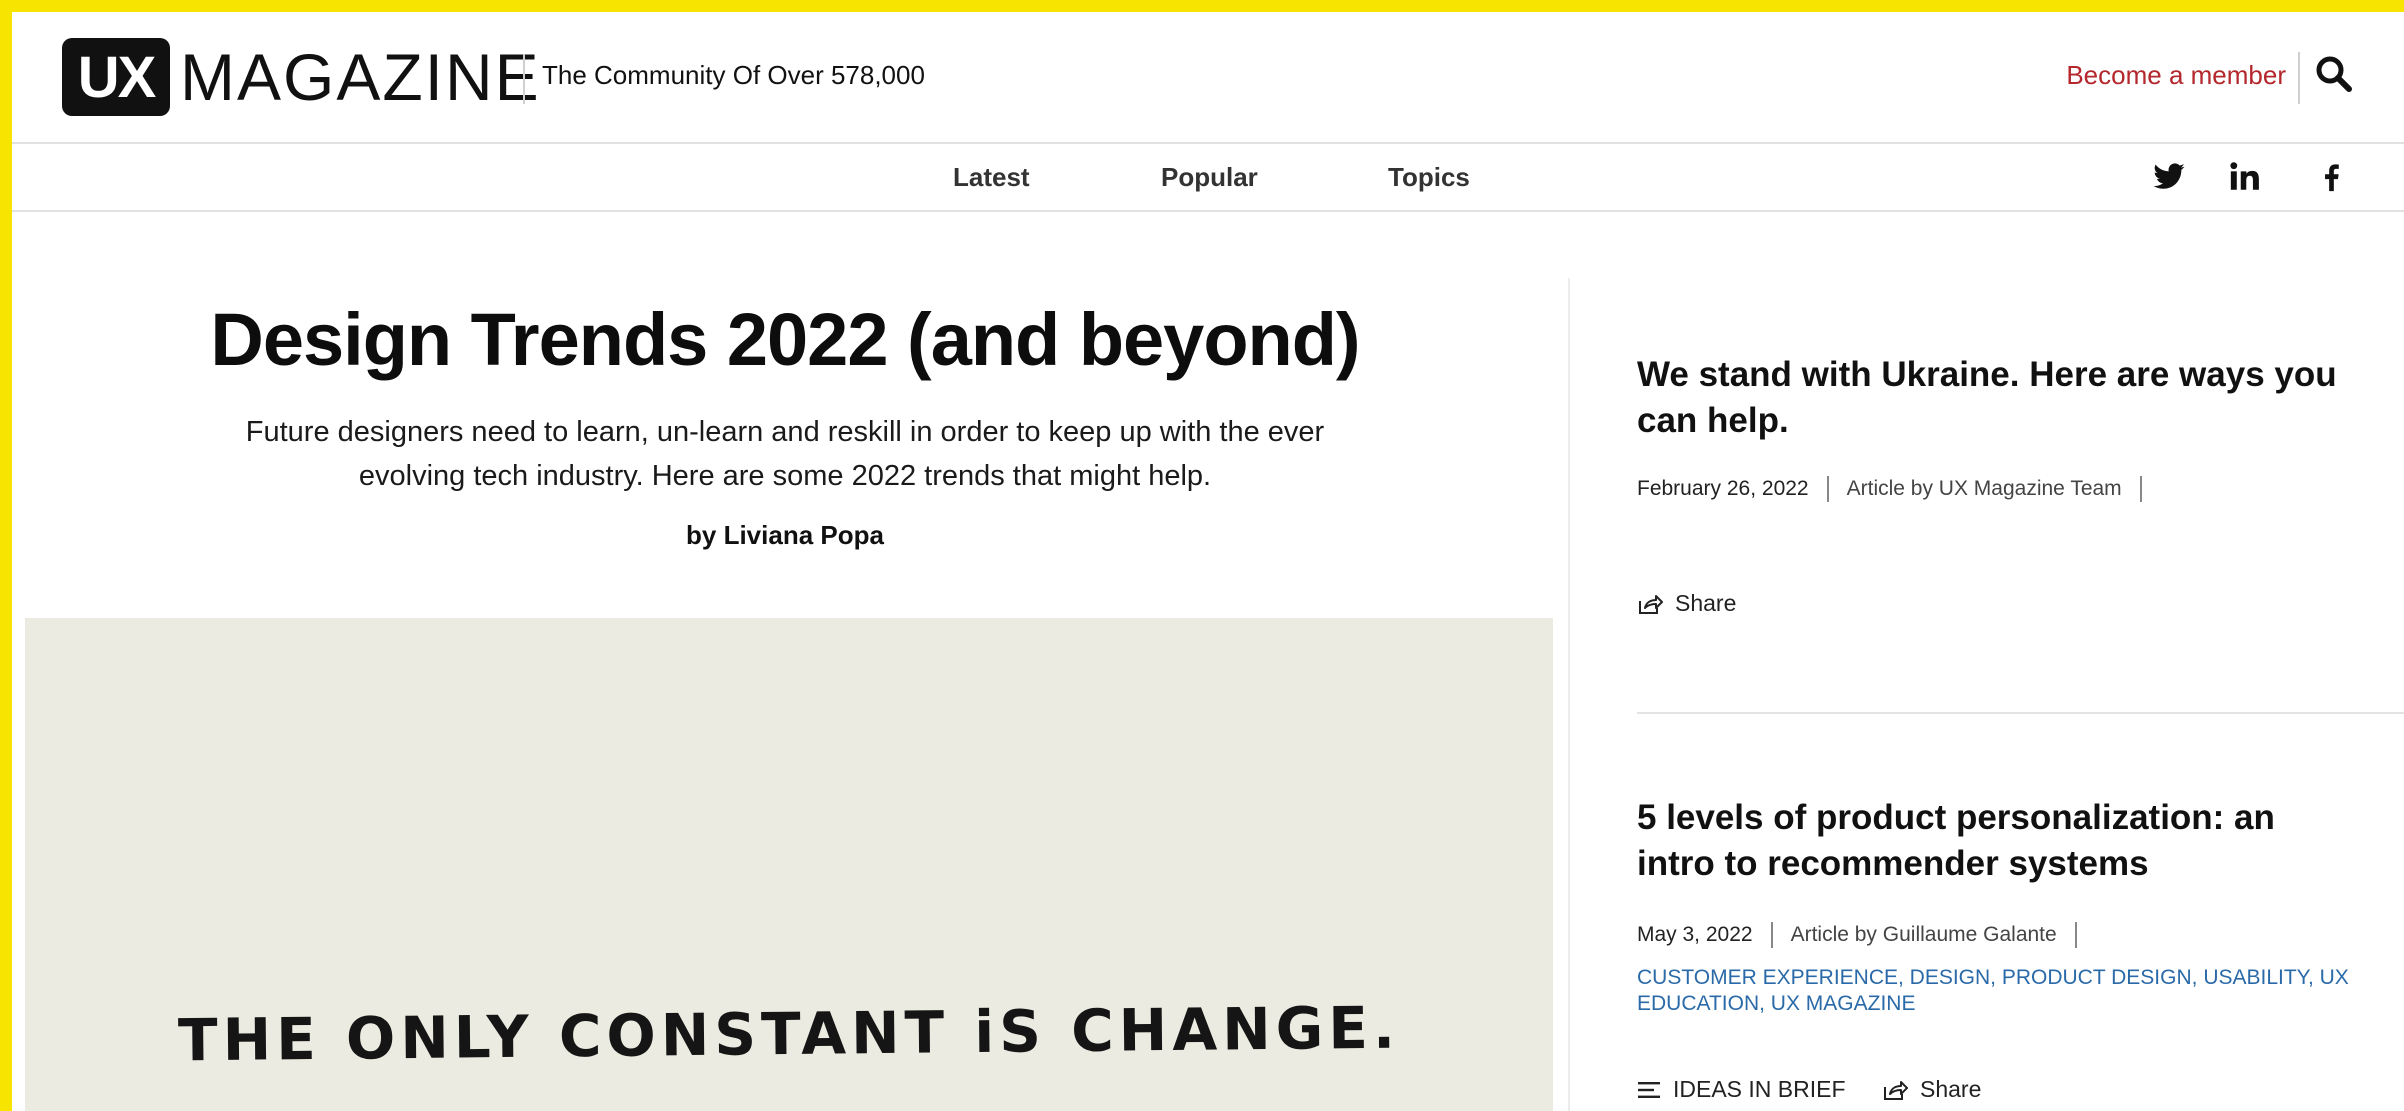  What do you see at coordinates (2334, 74) in the screenshot?
I see `search-icon` at bounding box center [2334, 74].